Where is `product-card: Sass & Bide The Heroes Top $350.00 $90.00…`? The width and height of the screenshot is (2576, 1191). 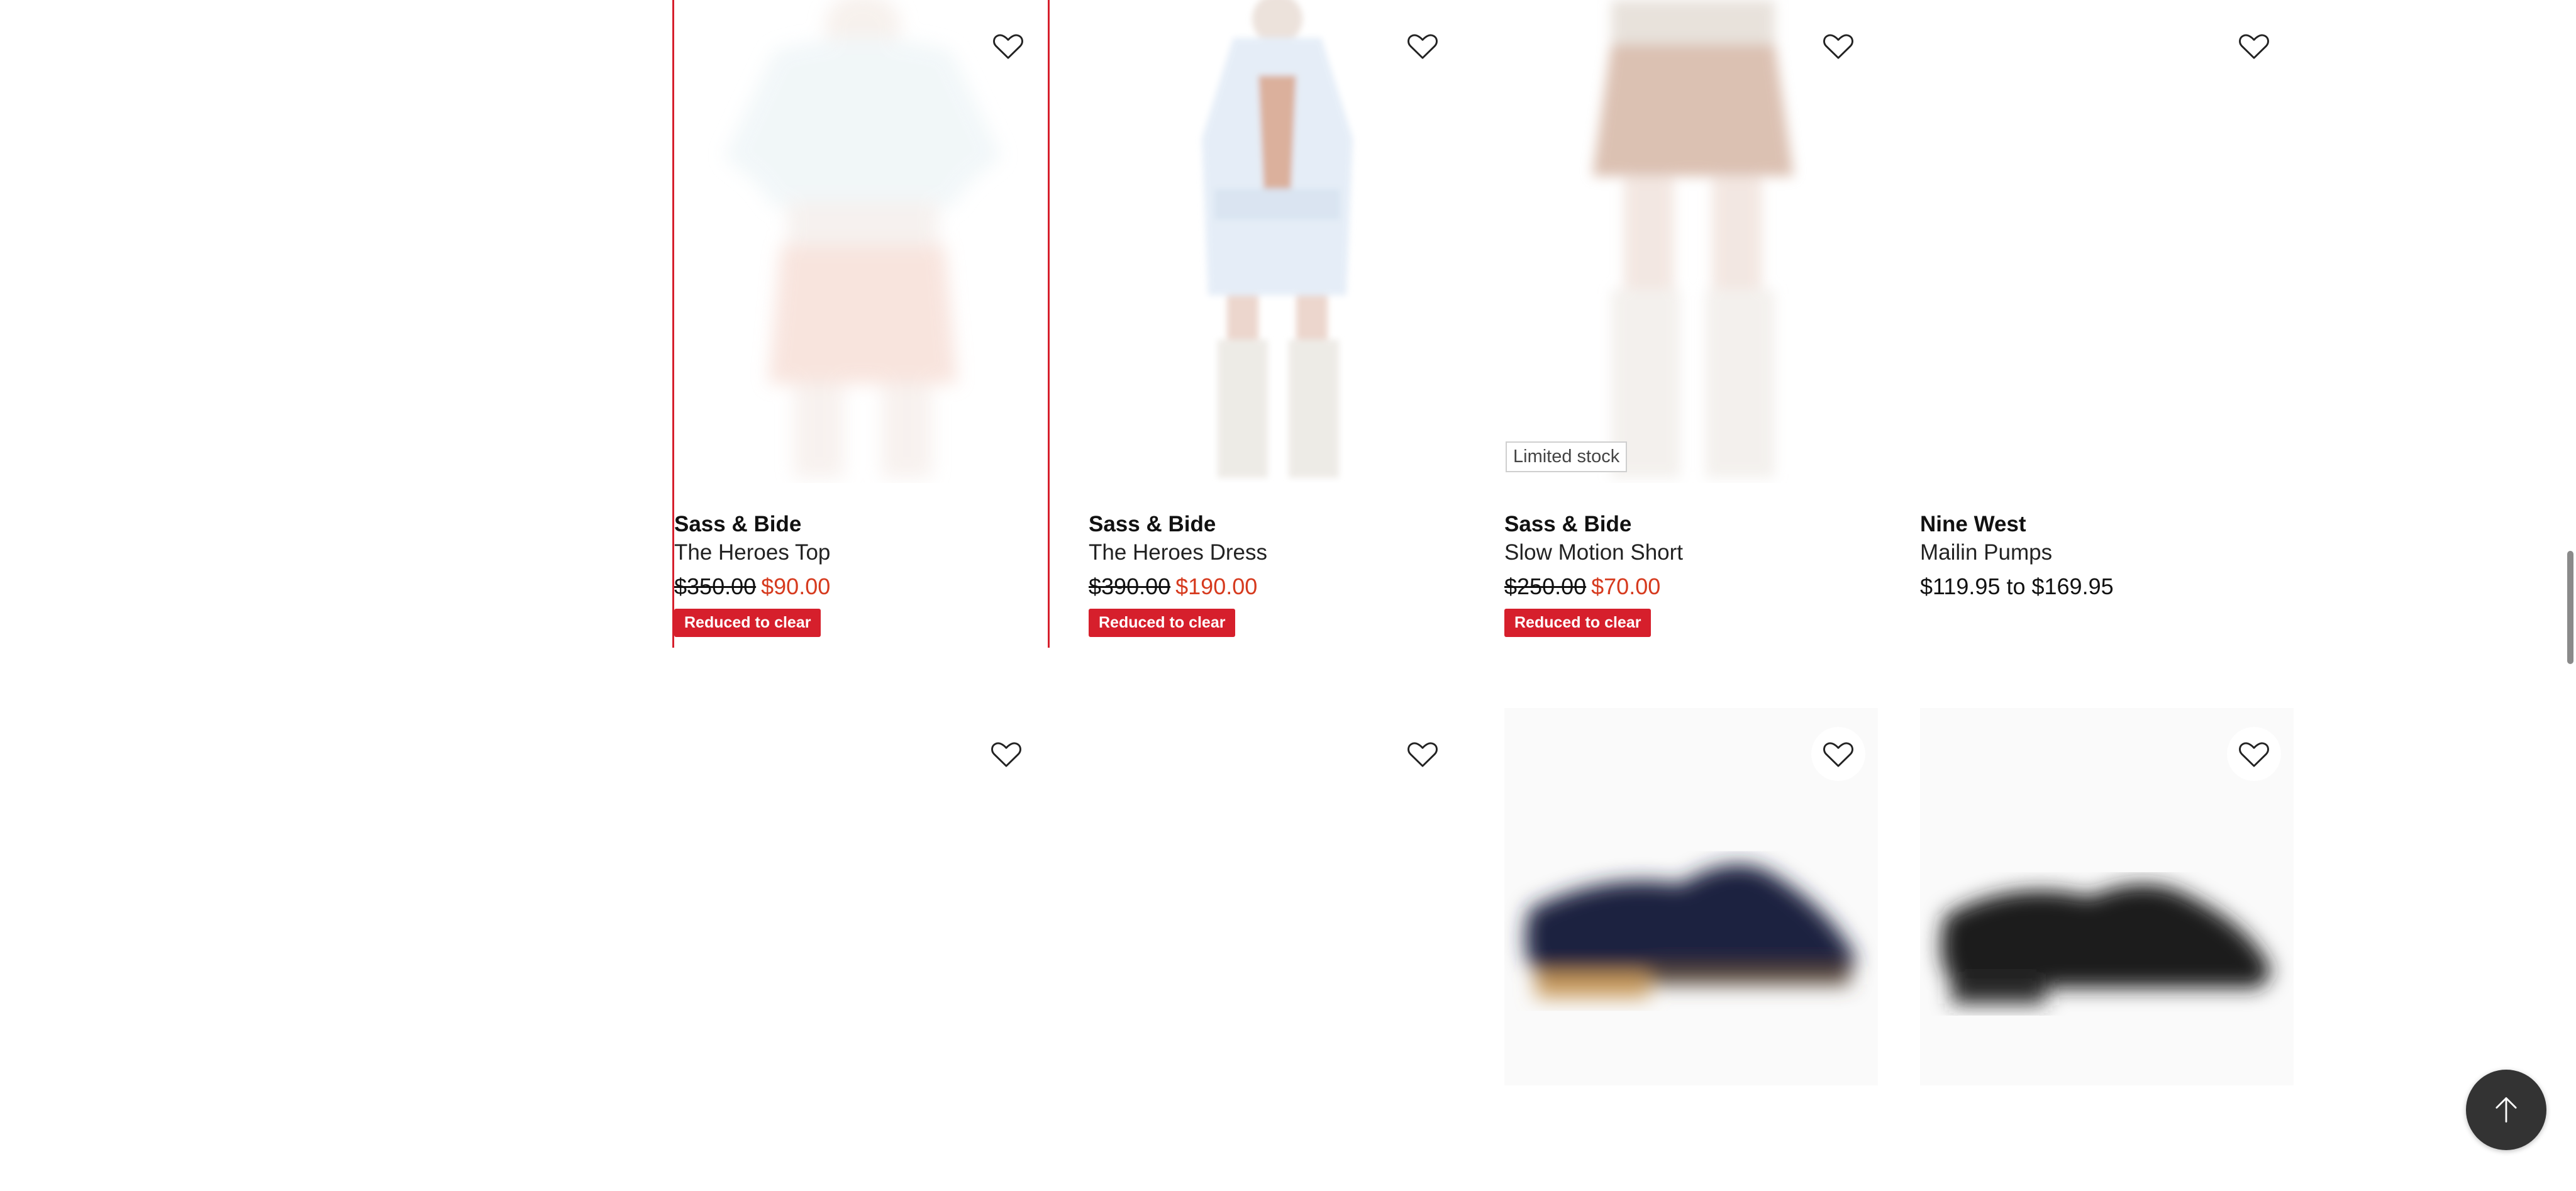 product-card: Sass & Bide The Heroes Top $350.00 $90.00… is located at coordinates (861, 324).